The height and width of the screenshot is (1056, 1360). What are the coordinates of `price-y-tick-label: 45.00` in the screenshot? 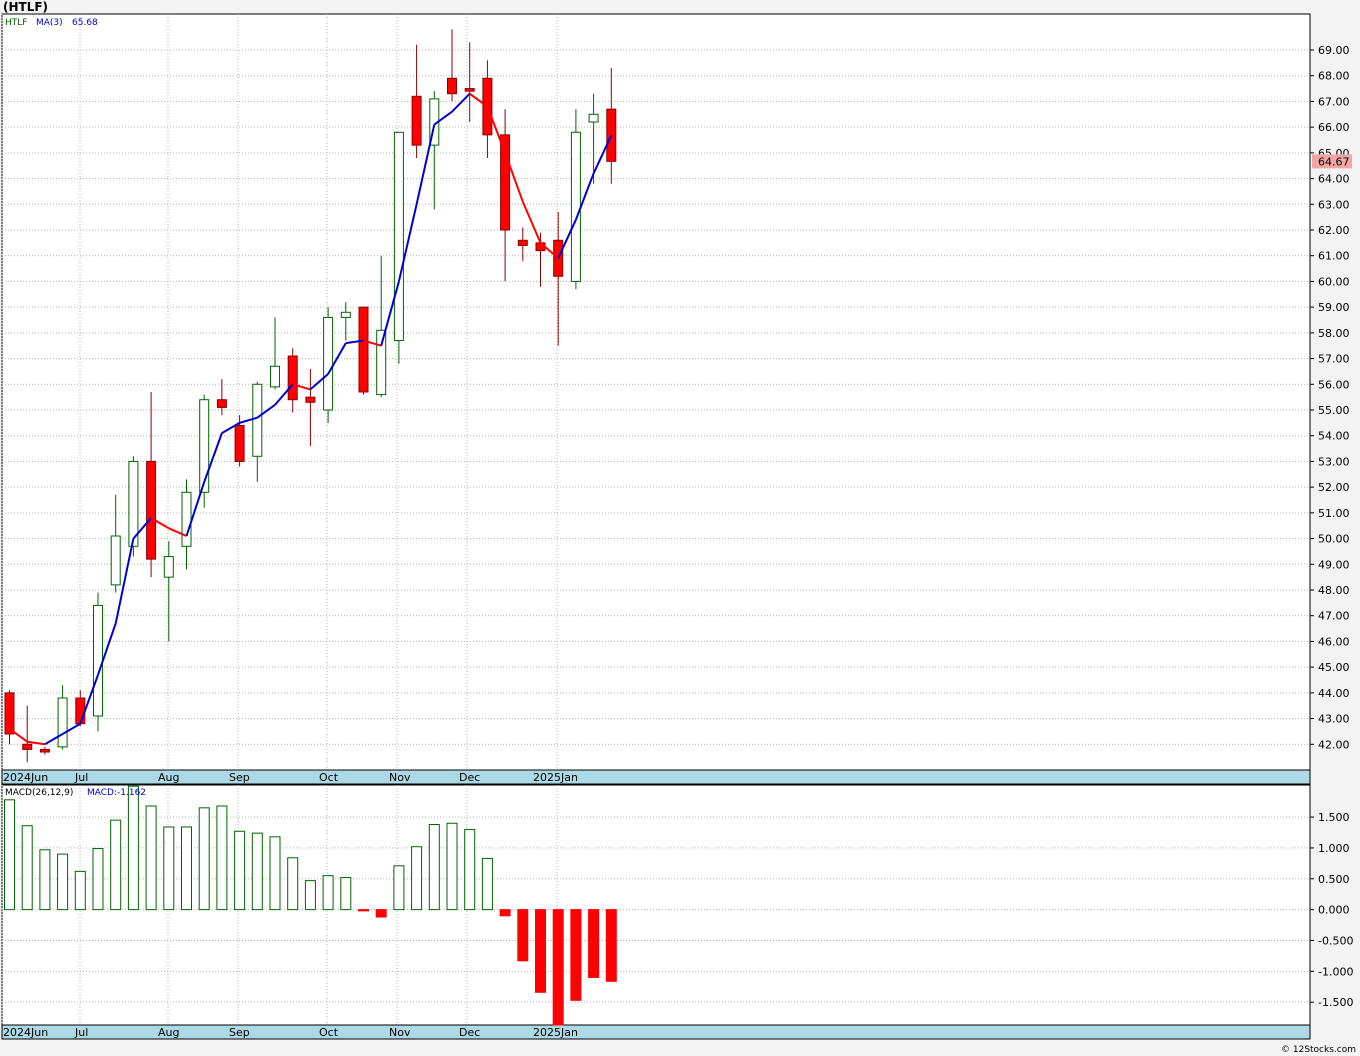 It's located at (1334, 667).